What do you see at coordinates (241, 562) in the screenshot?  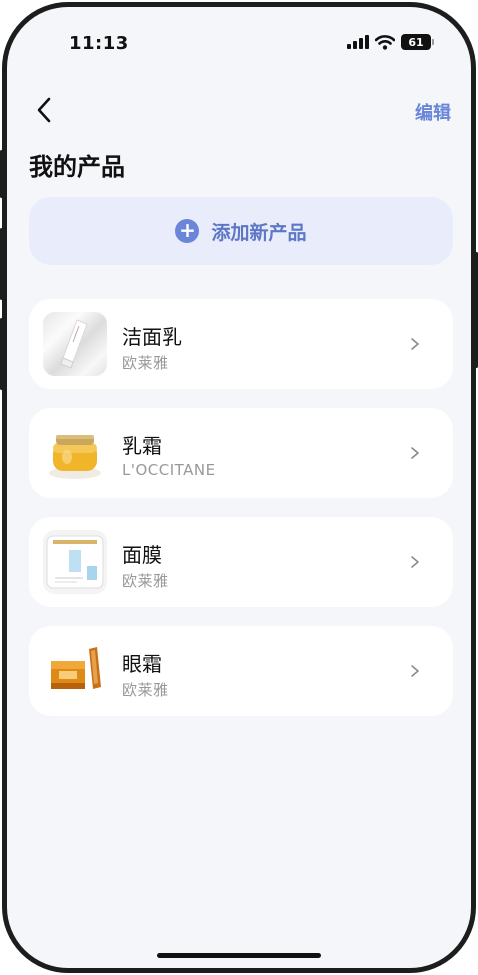 I see `product-card: 面膜 欧莱雅` at bounding box center [241, 562].